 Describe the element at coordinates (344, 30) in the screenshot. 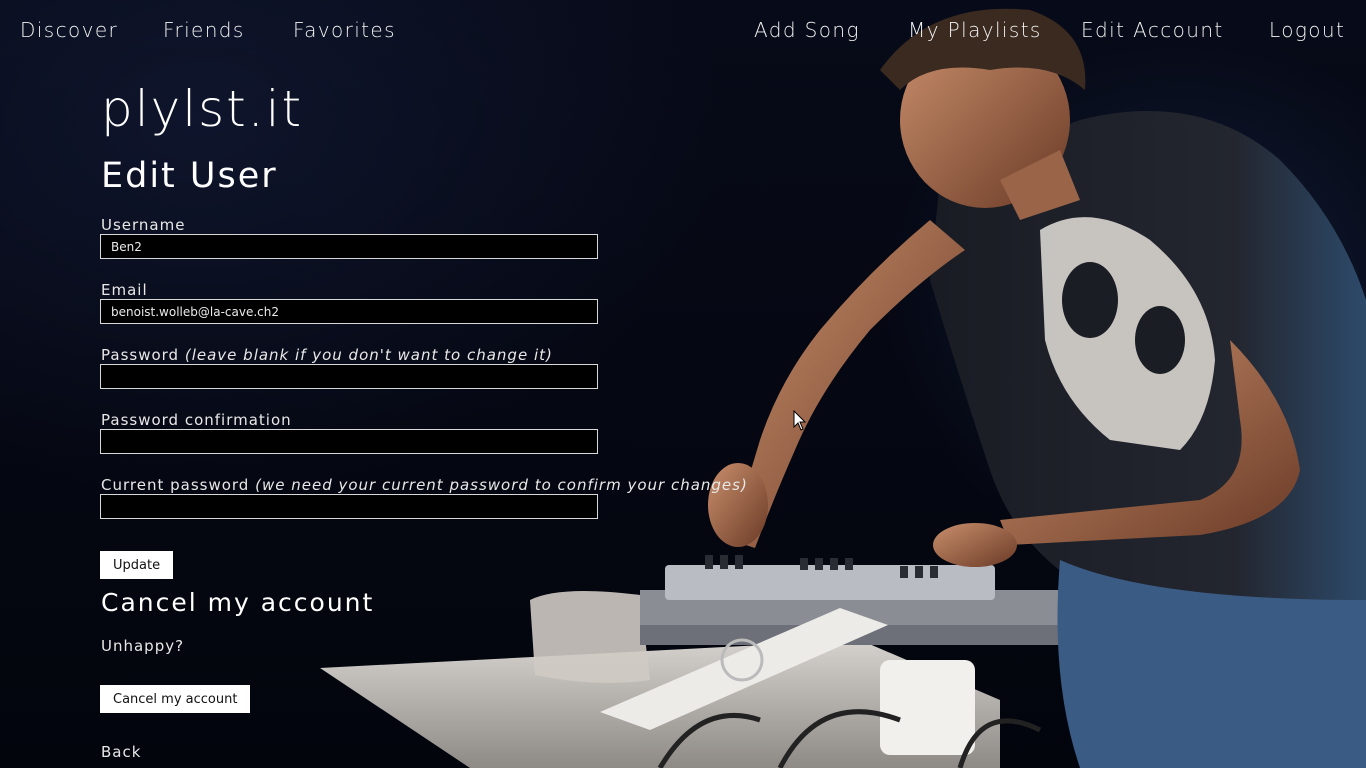

I see `nav-favorites: Favorites` at that location.